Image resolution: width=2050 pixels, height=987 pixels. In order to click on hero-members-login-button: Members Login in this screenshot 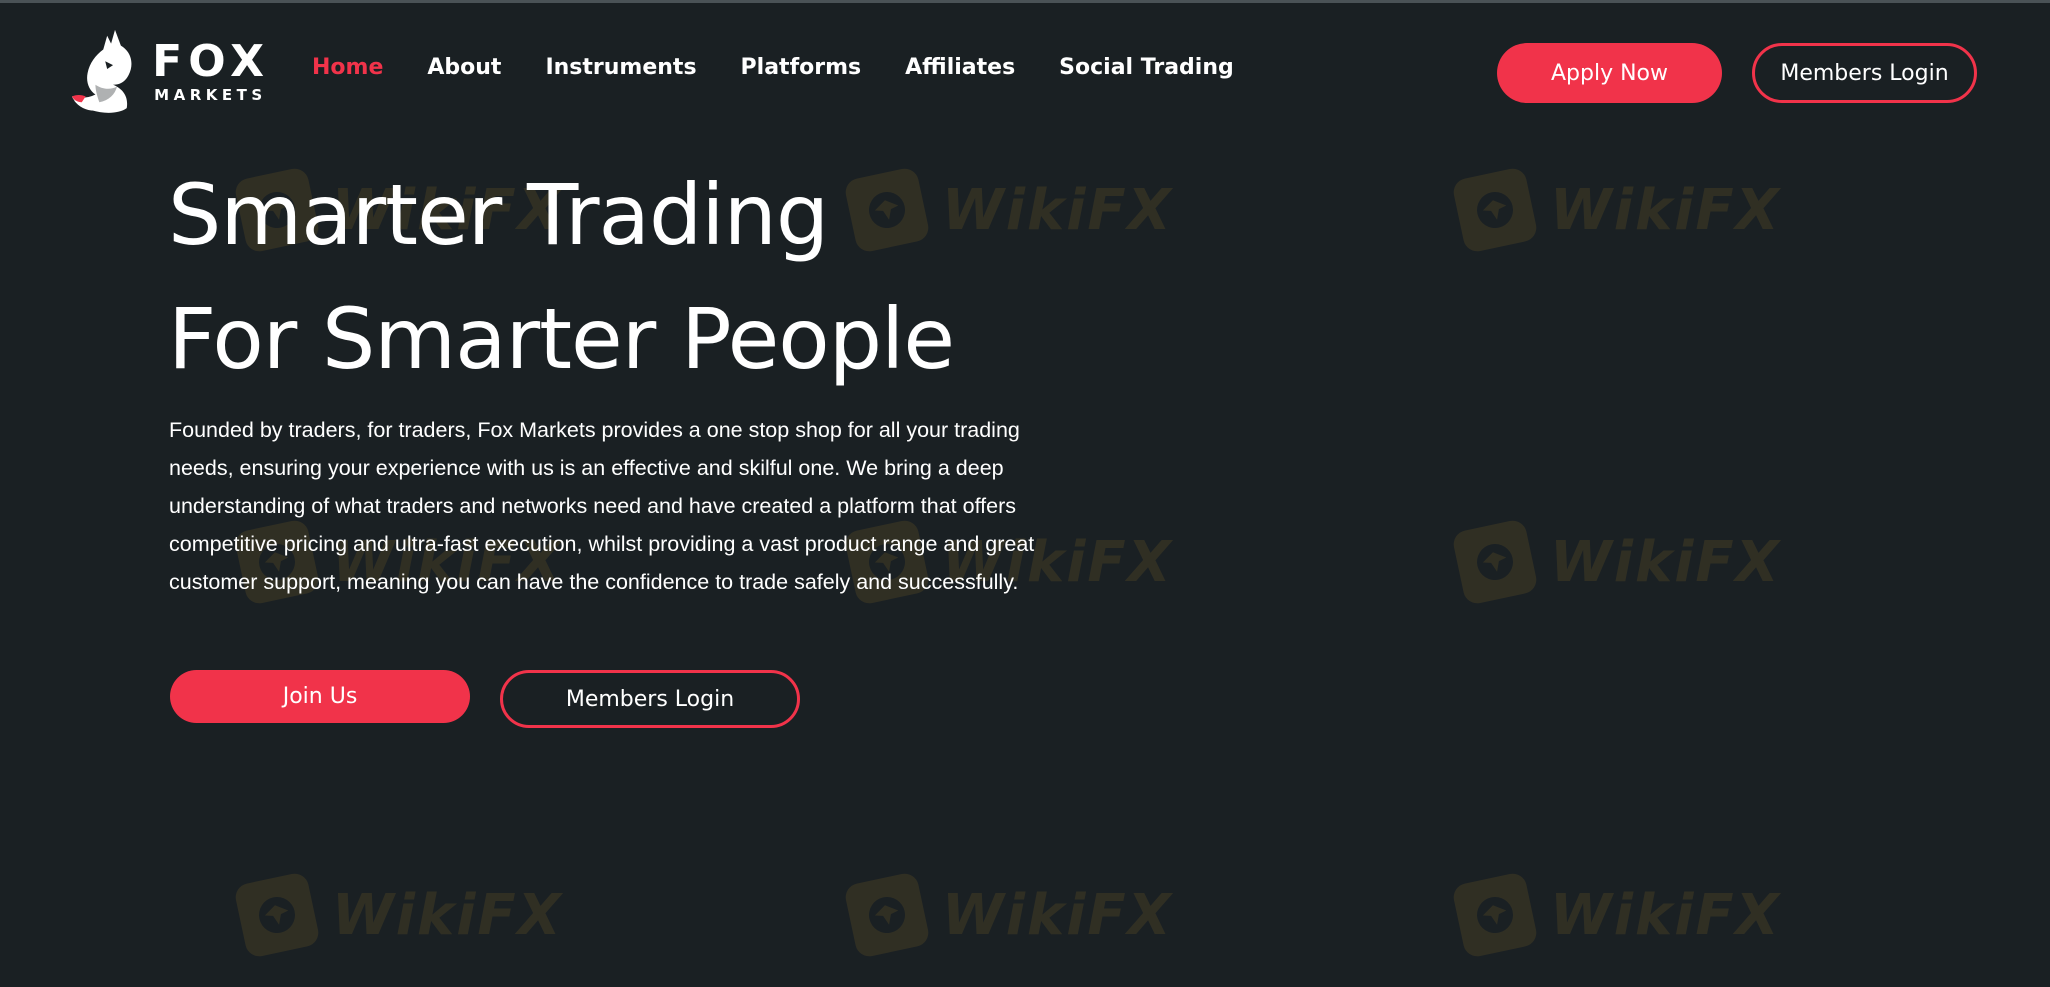, I will do `click(650, 699)`.